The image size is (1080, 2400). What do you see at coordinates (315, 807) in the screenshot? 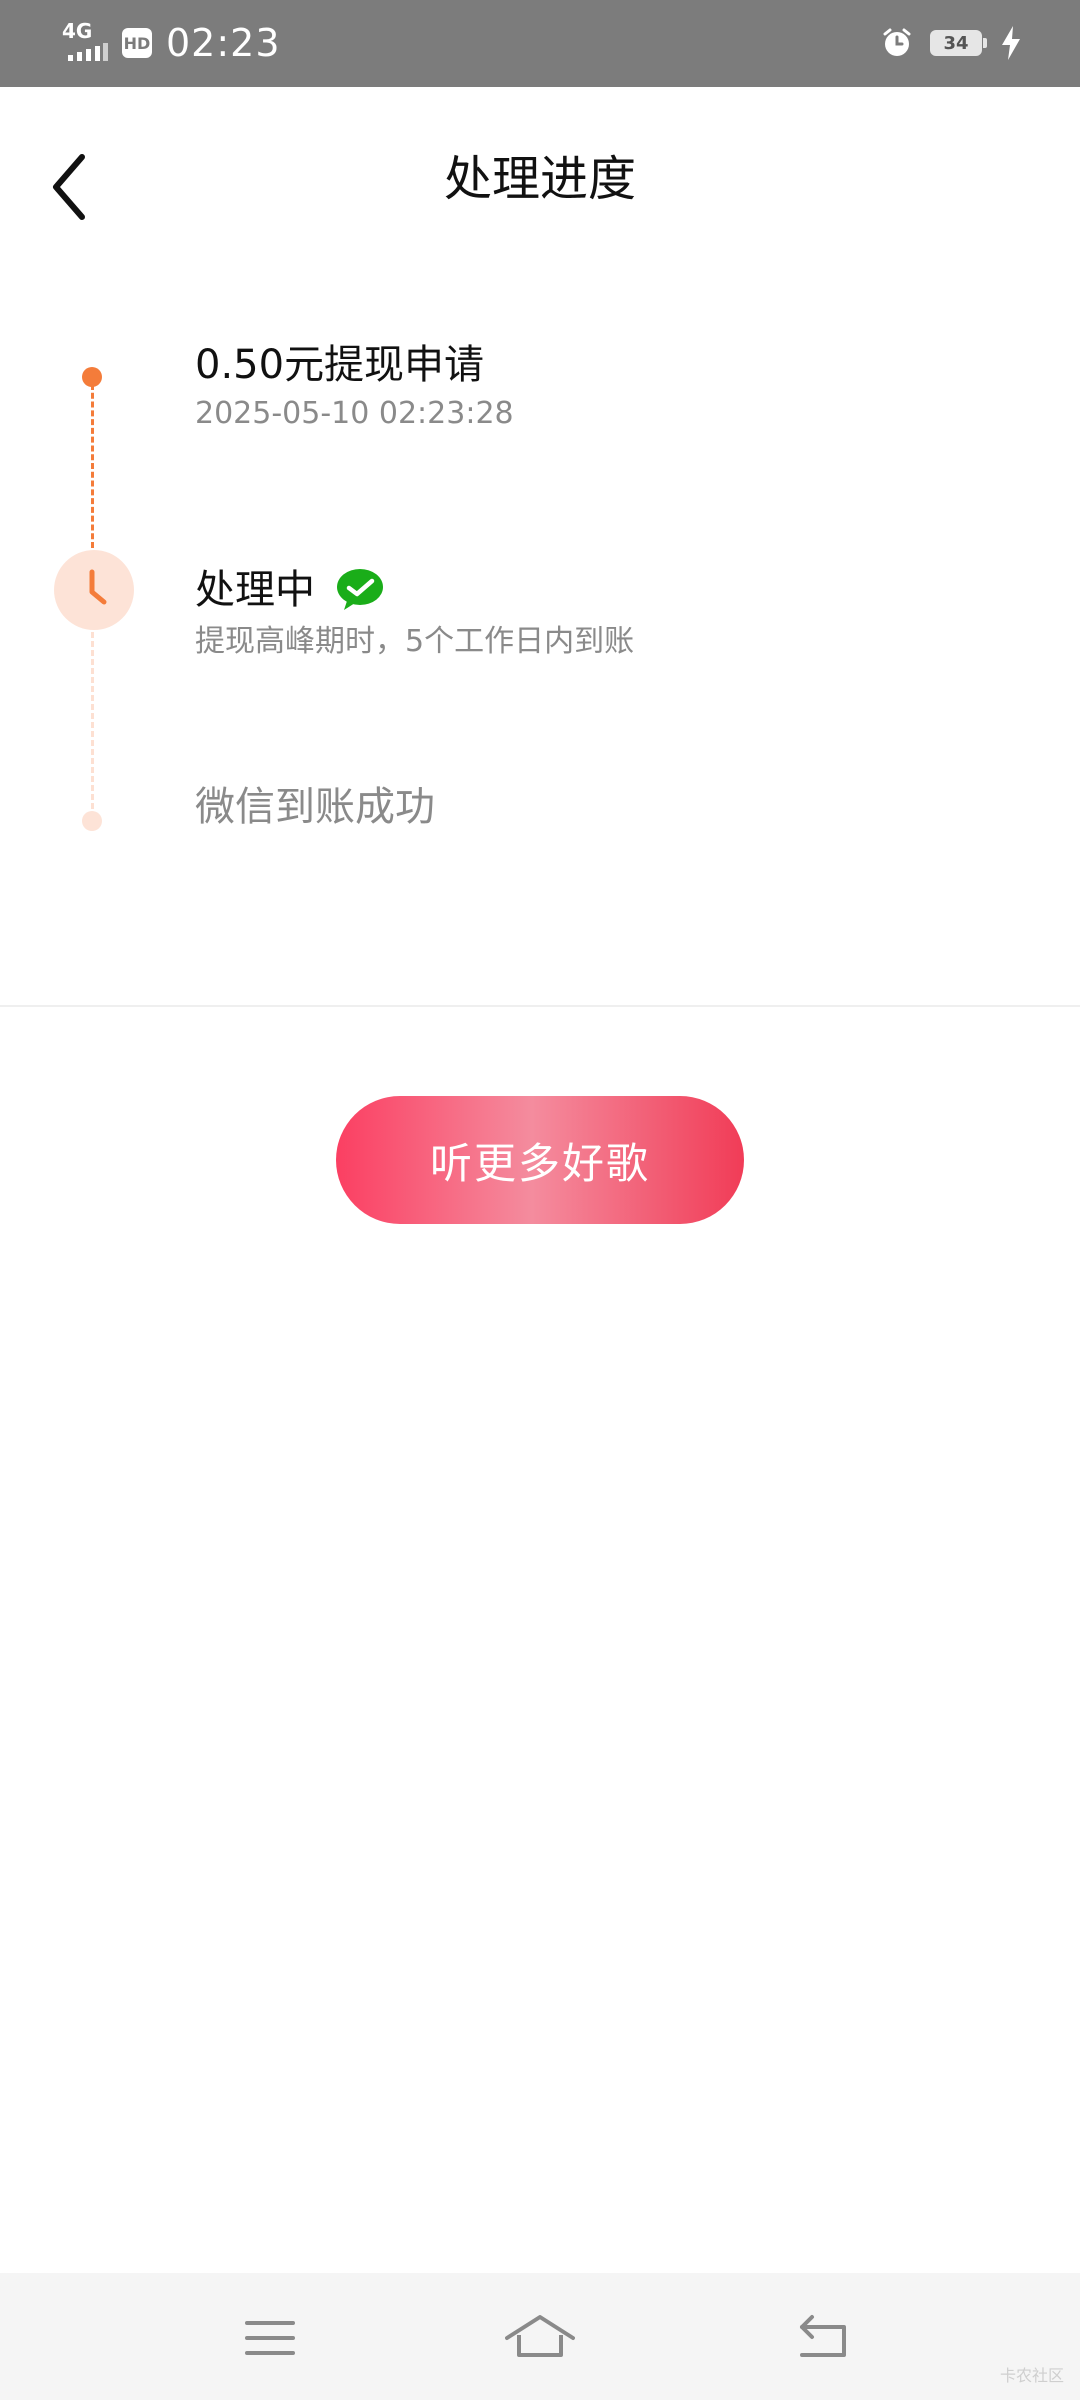
I see `step-success-title: 微信到账成功` at bounding box center [315, 807].